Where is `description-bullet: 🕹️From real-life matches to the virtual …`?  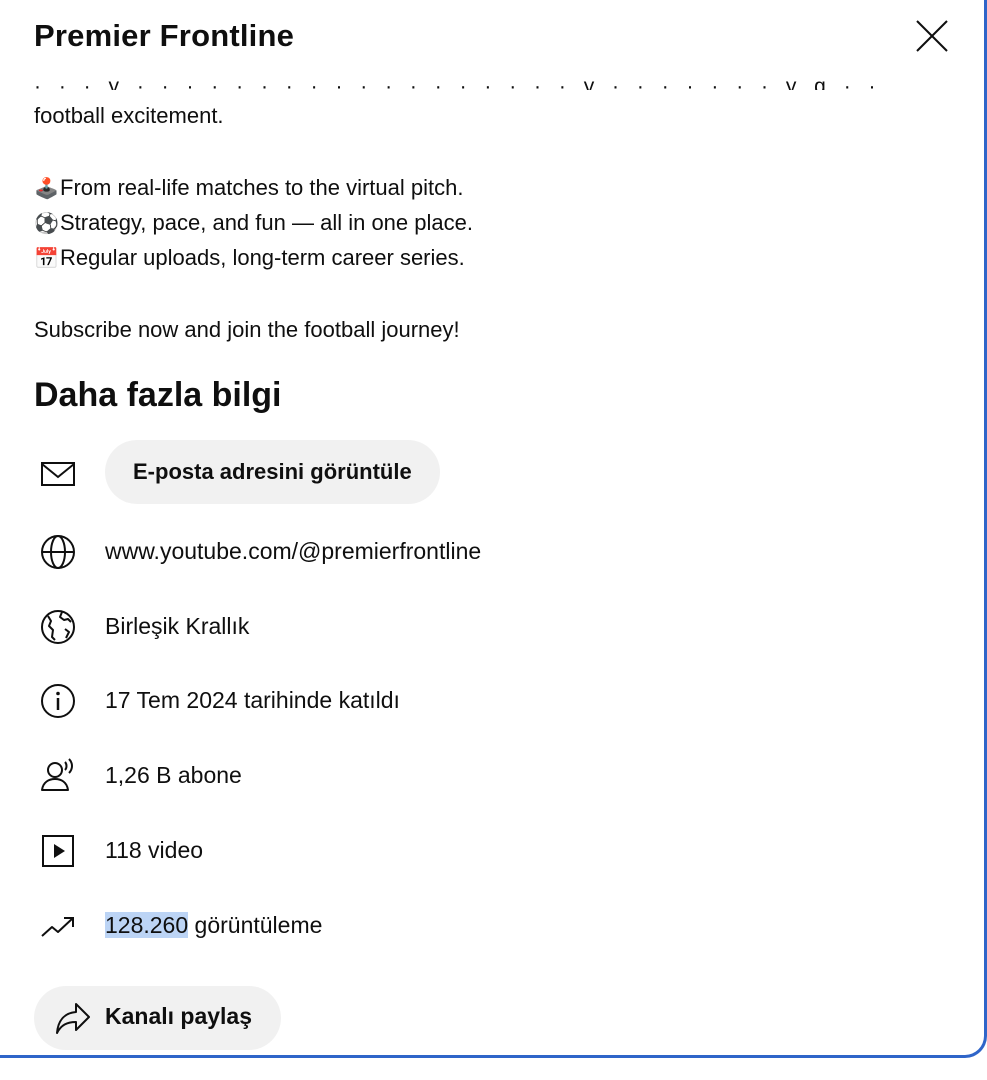
description-bullet: 🕹️From real-life matches to the virtual … is located at coordinates (484, 187).